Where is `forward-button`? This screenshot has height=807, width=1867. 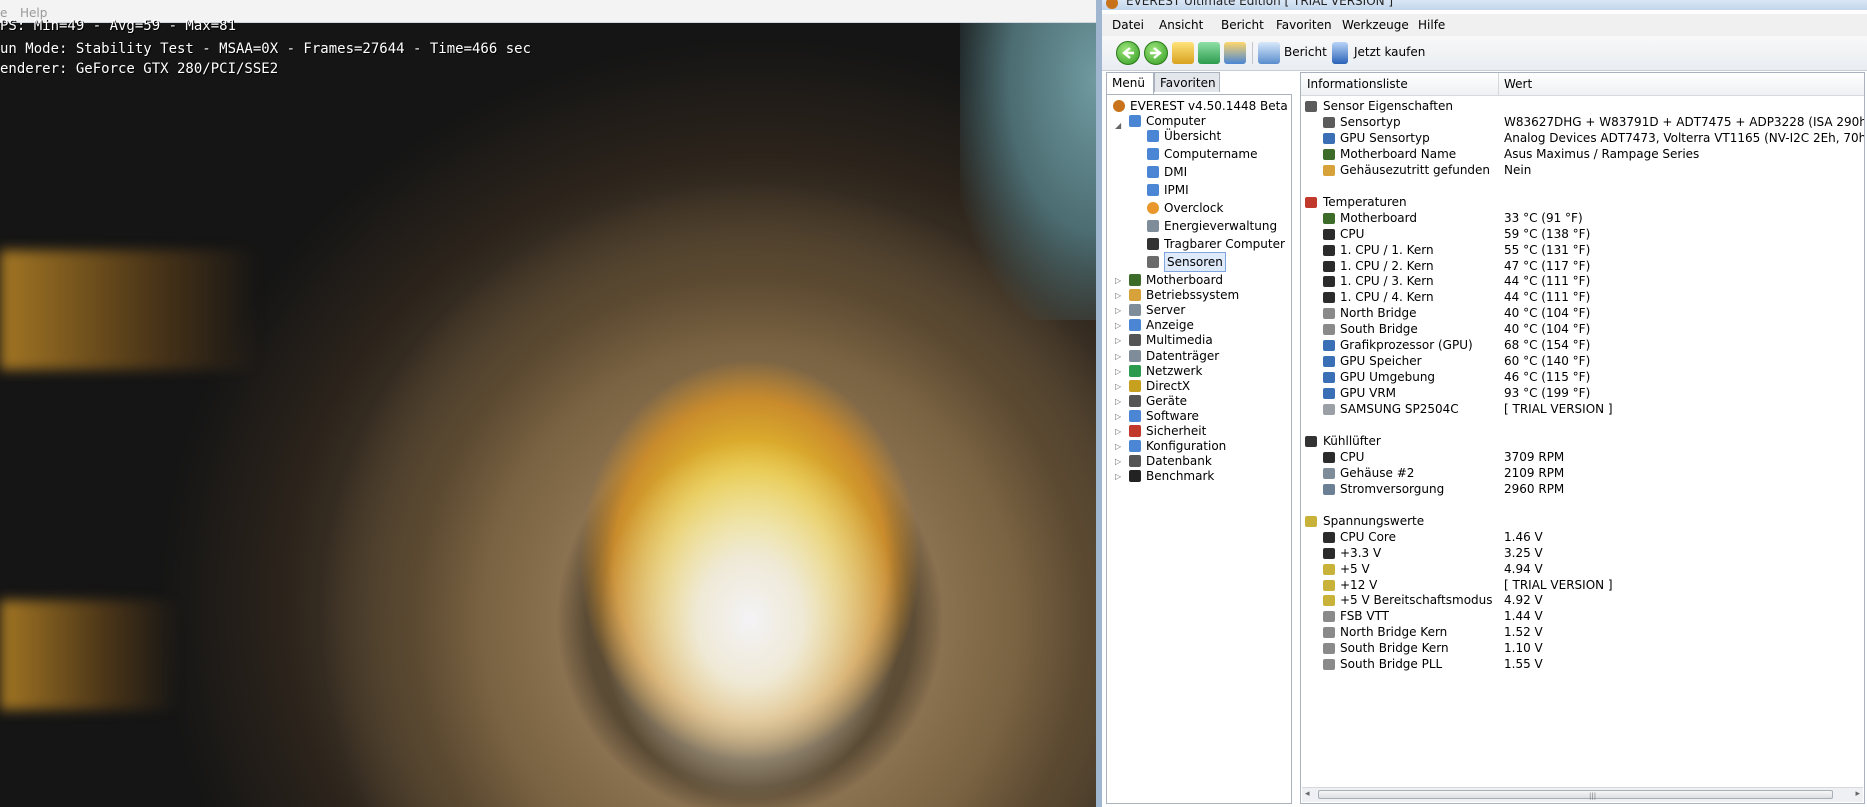
forward-button is located at coordinates (1156, 53).